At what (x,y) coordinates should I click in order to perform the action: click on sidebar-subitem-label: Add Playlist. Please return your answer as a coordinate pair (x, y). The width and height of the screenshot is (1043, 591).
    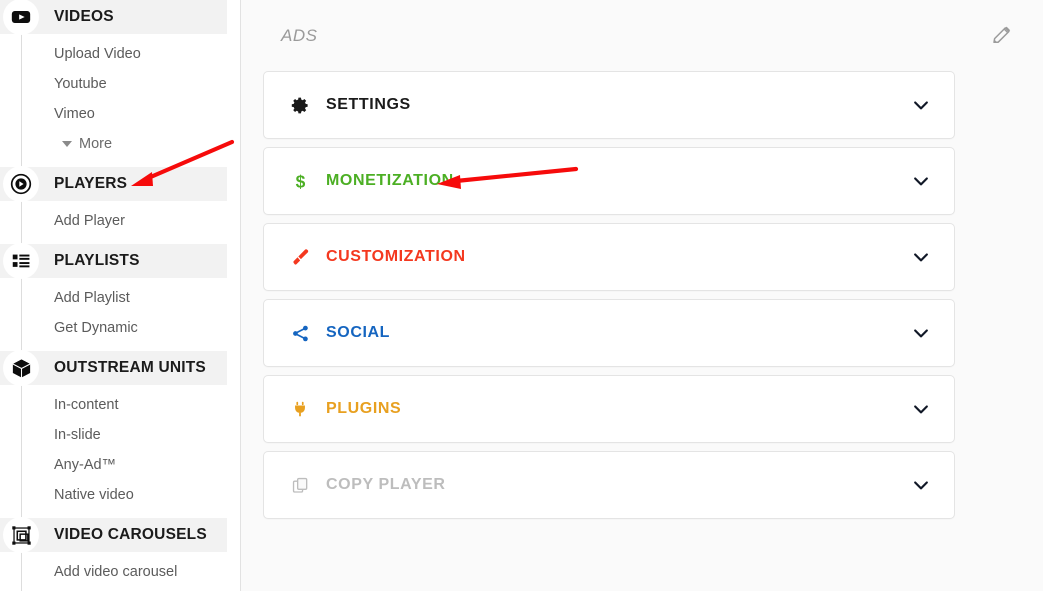
    Looking at the image, I should click on (92, 298).